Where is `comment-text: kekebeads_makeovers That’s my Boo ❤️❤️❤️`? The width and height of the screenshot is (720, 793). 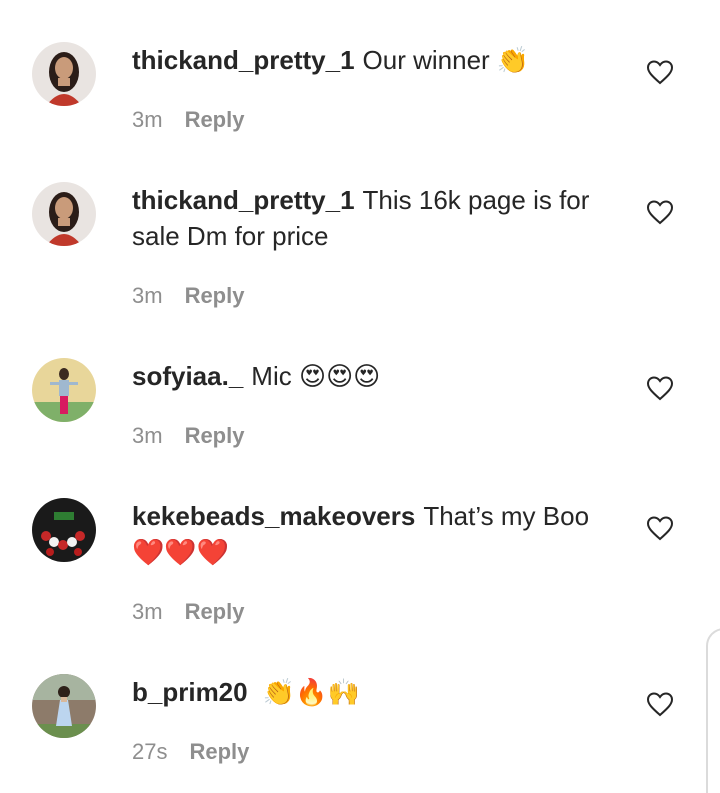
comment-text: kekebeads_makeovers That’s my Boo ❤️❤️❤️ is located at coordinates (377, 534).